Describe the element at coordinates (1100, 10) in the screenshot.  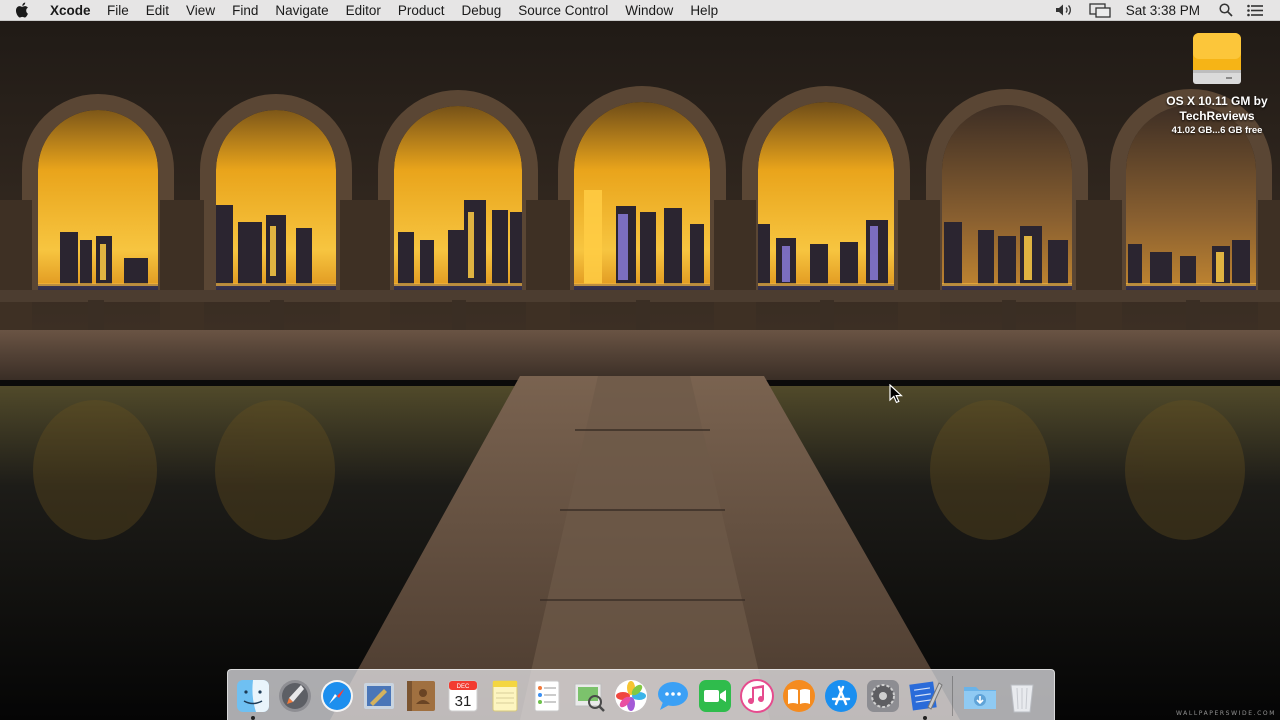
I see `display-mirroring-icon` at that location.